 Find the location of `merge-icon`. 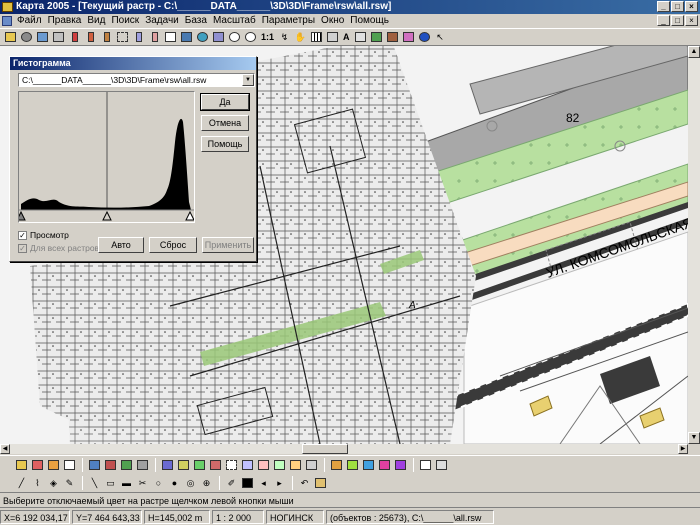

merge-icon is located at coordinates (247, 465).